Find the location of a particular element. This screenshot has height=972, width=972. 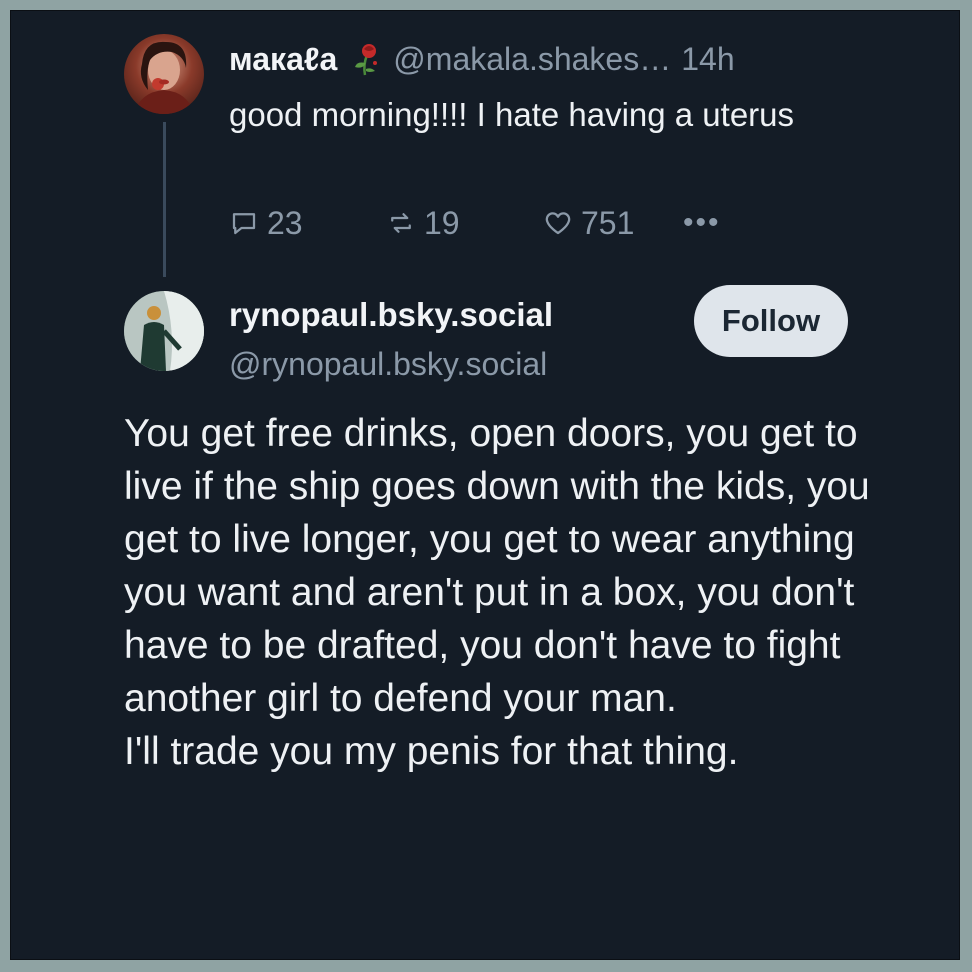

repost-button: 19 is located at coordinates (464, 223).